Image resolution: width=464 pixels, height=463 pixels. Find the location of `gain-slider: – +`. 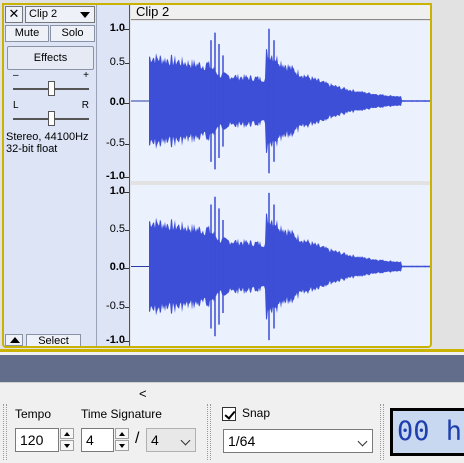

gain-slider: – + is located at coordinates (51, 84).